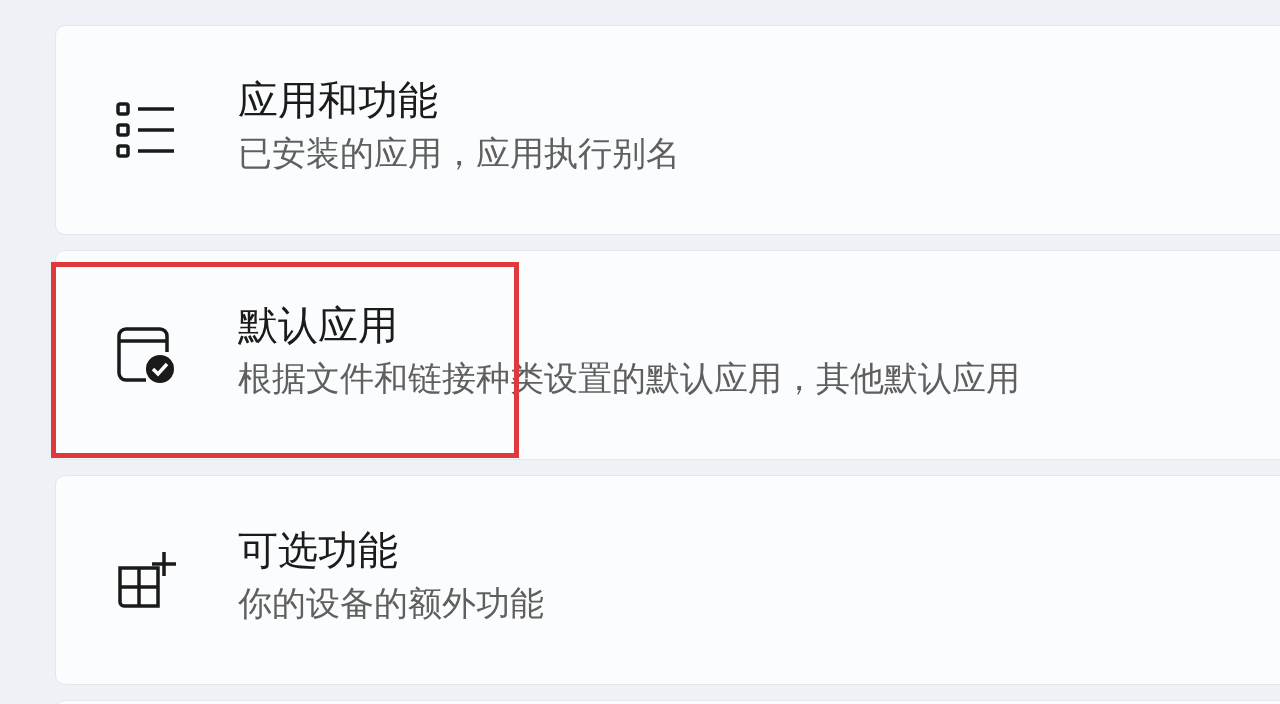 This screenshot has height=704, width=1280. What do you see at coordinates (318, 550) in the screenshot?
I see `card-title: 可选功能` at bounding box center [318, 550].